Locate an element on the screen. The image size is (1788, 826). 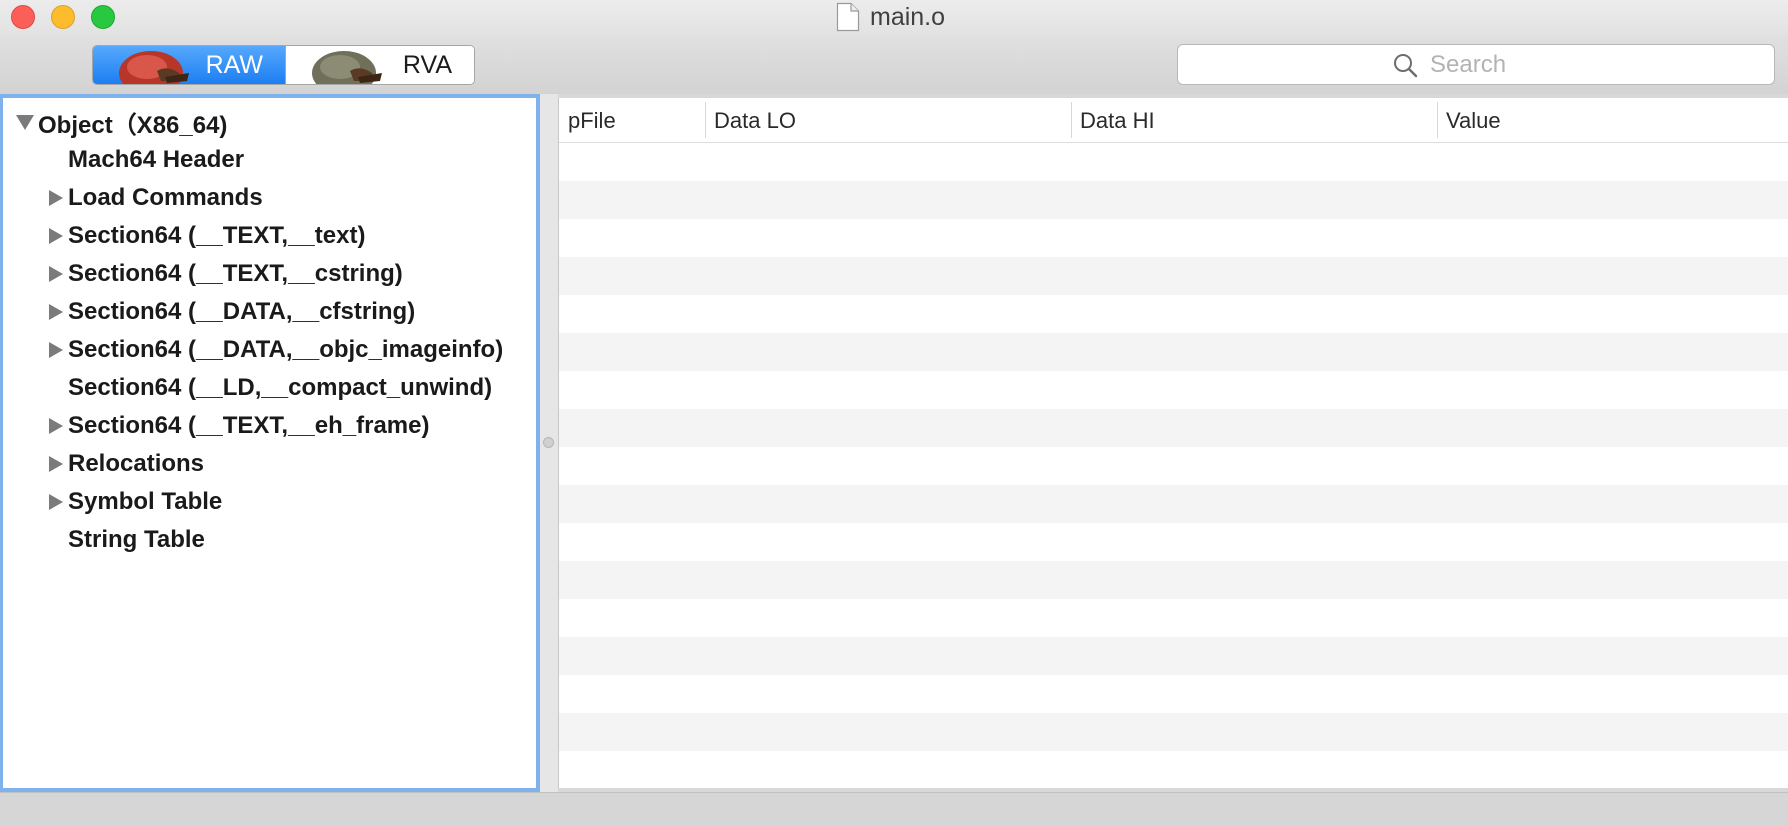
outline-item-label: Section64 (__TEXT,__cstring) is located at coordinates (235, 273).